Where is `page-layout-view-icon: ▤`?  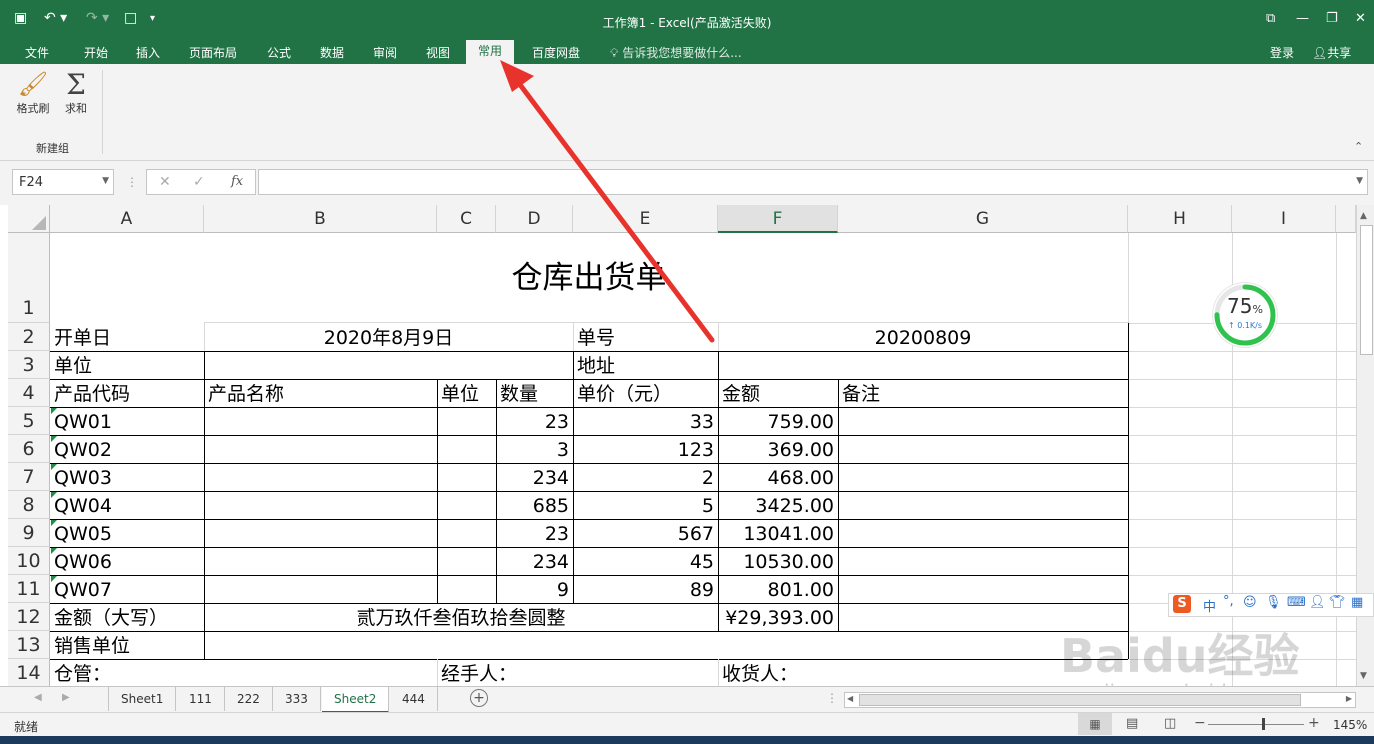
page-layout-view-icon: ▤ is located at coordinates (1132, 723).